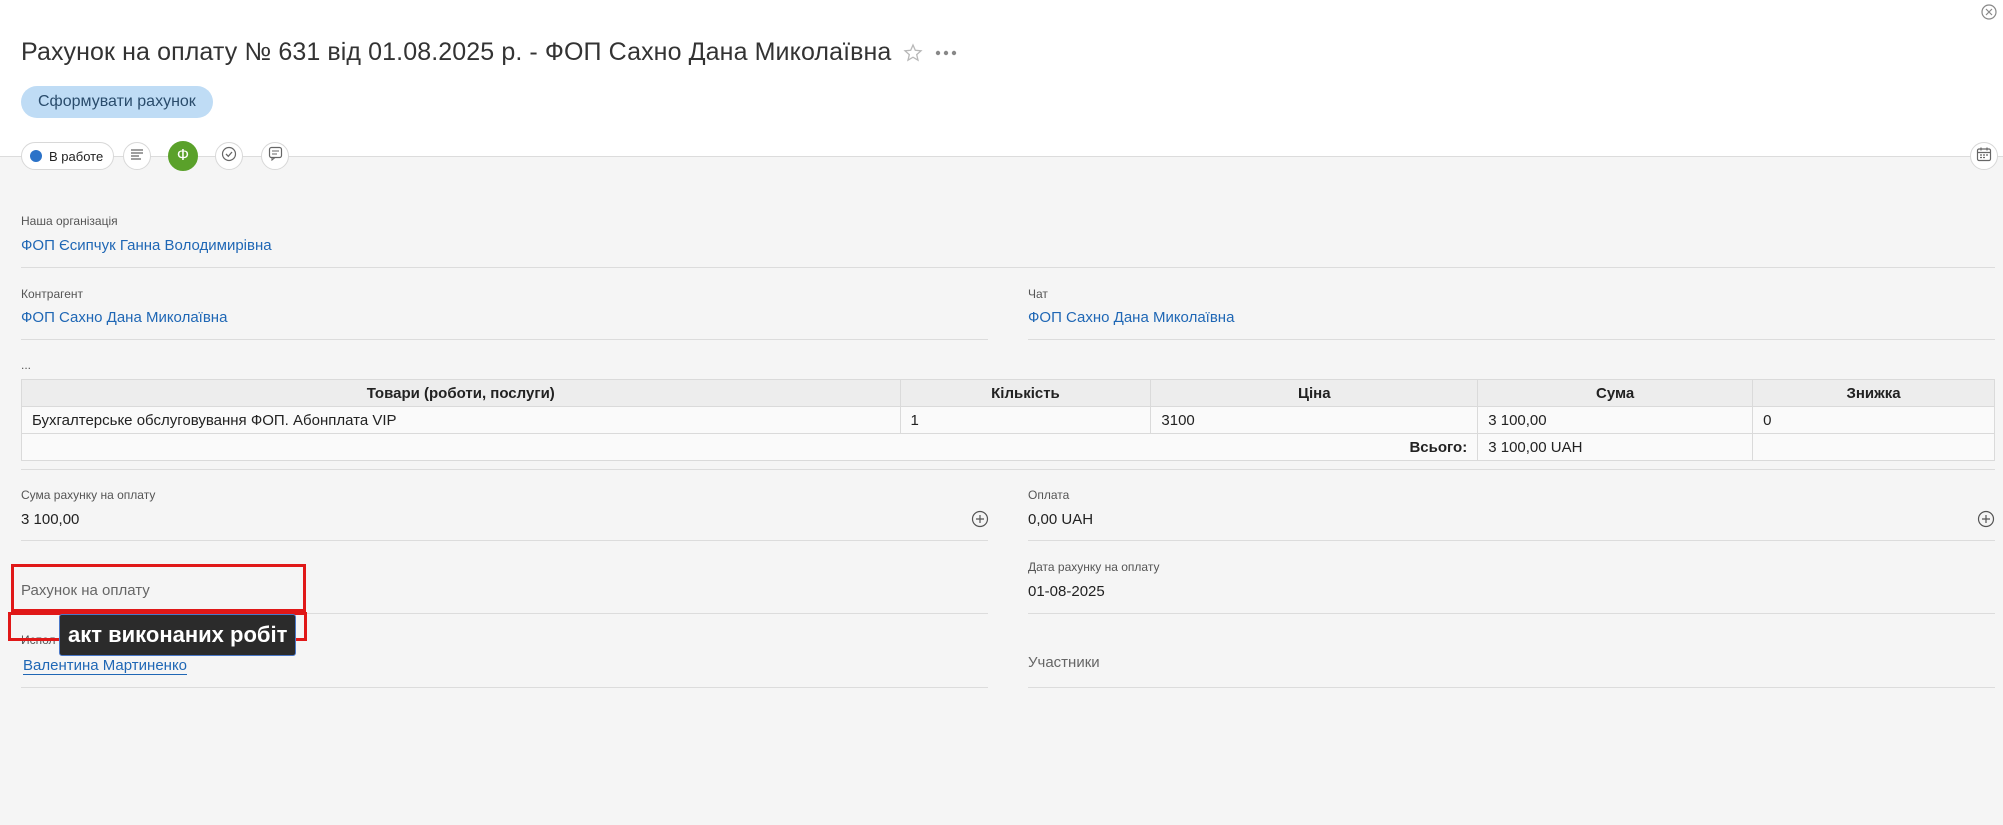  What do you see at coordinates (461, 393) in the screenshot?
I see `column-header: Товари (роботи, послуги)` at bounding box center [461, 393].